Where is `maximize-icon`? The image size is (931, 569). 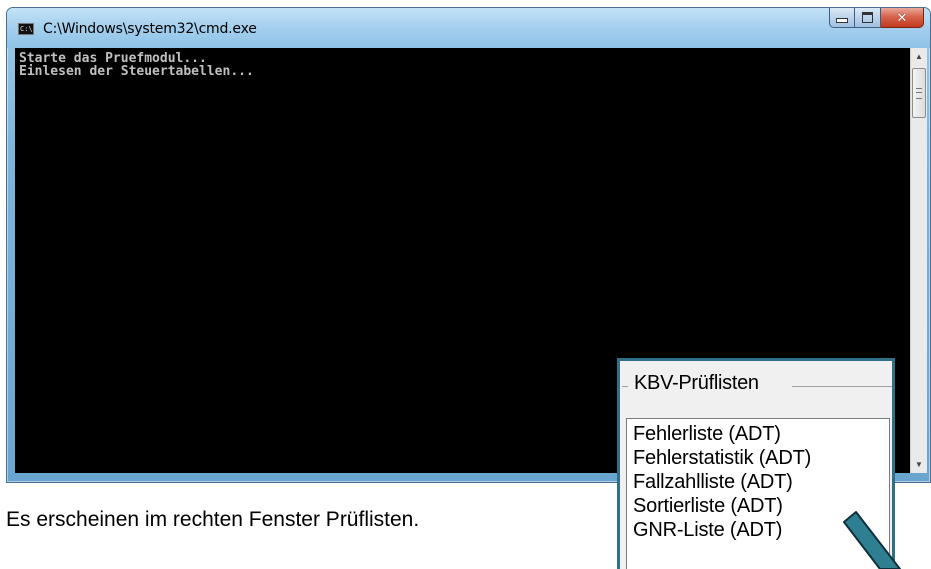
maximize-icon is located at coordinates (867, 17).